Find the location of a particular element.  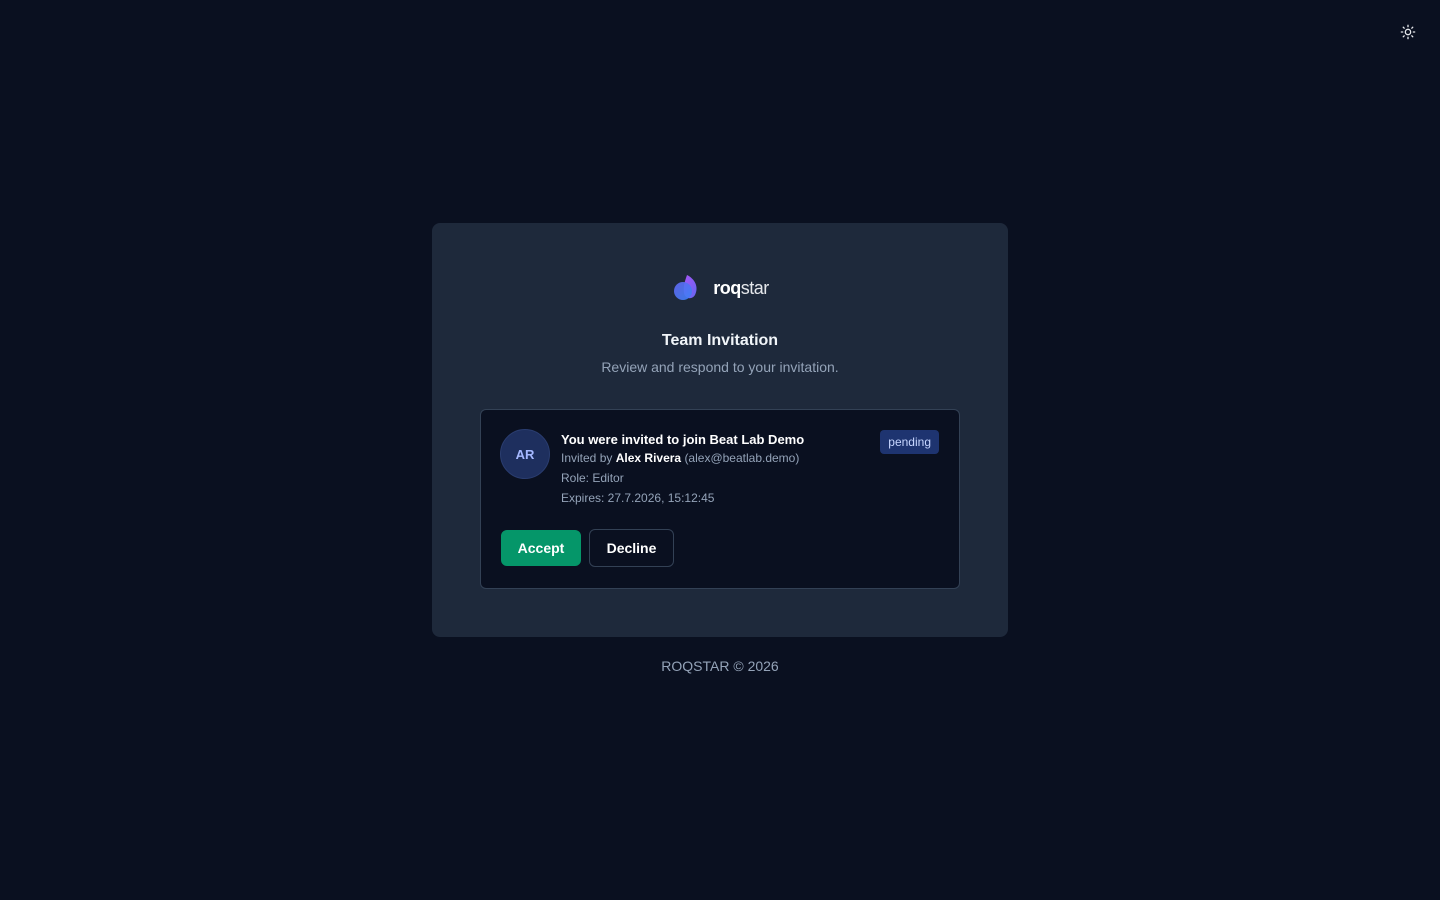

avatar: AR is located at coordinates (525, 454).